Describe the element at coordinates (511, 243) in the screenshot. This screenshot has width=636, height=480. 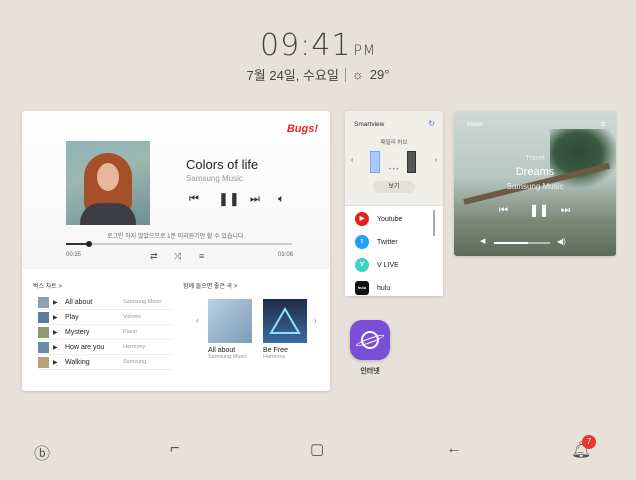
I see `volume-fill` at that location.